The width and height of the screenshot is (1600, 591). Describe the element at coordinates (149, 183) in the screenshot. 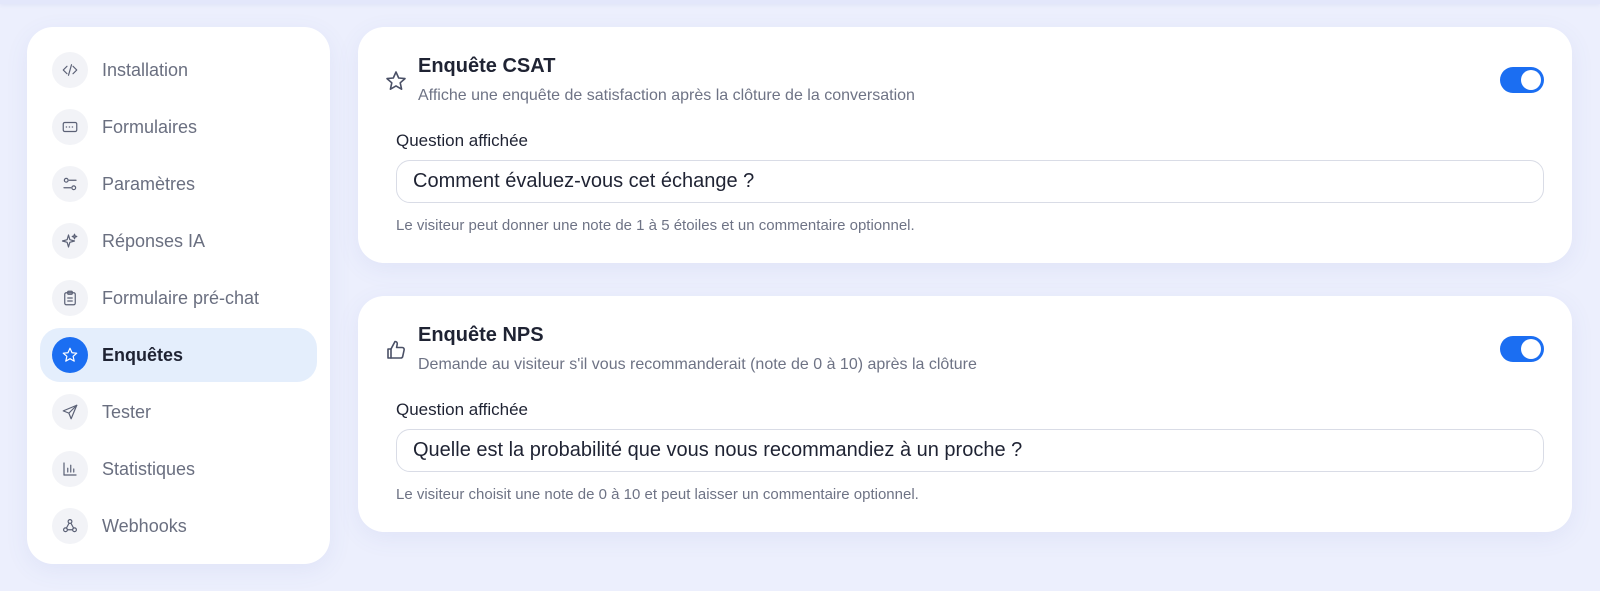

I see `sidebar-item-label: Paramètres` at that location.